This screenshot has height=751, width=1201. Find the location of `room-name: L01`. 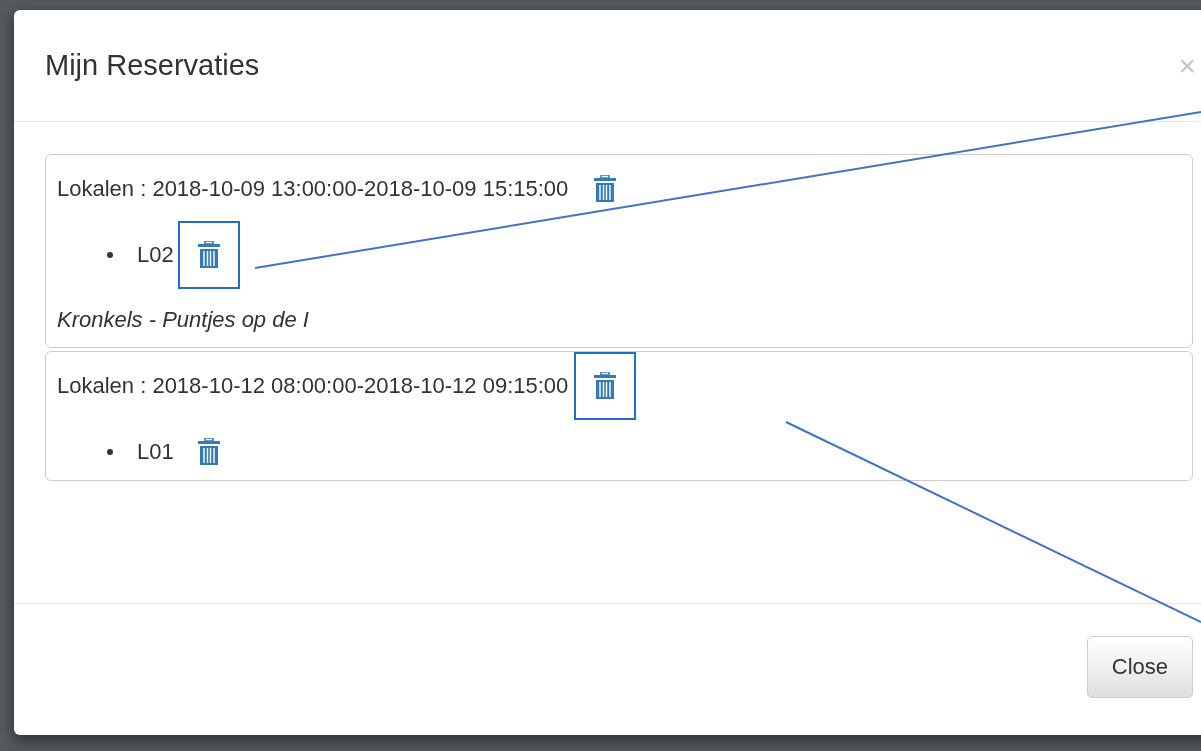

room-name: L01 is located at coordinates (155, 452).